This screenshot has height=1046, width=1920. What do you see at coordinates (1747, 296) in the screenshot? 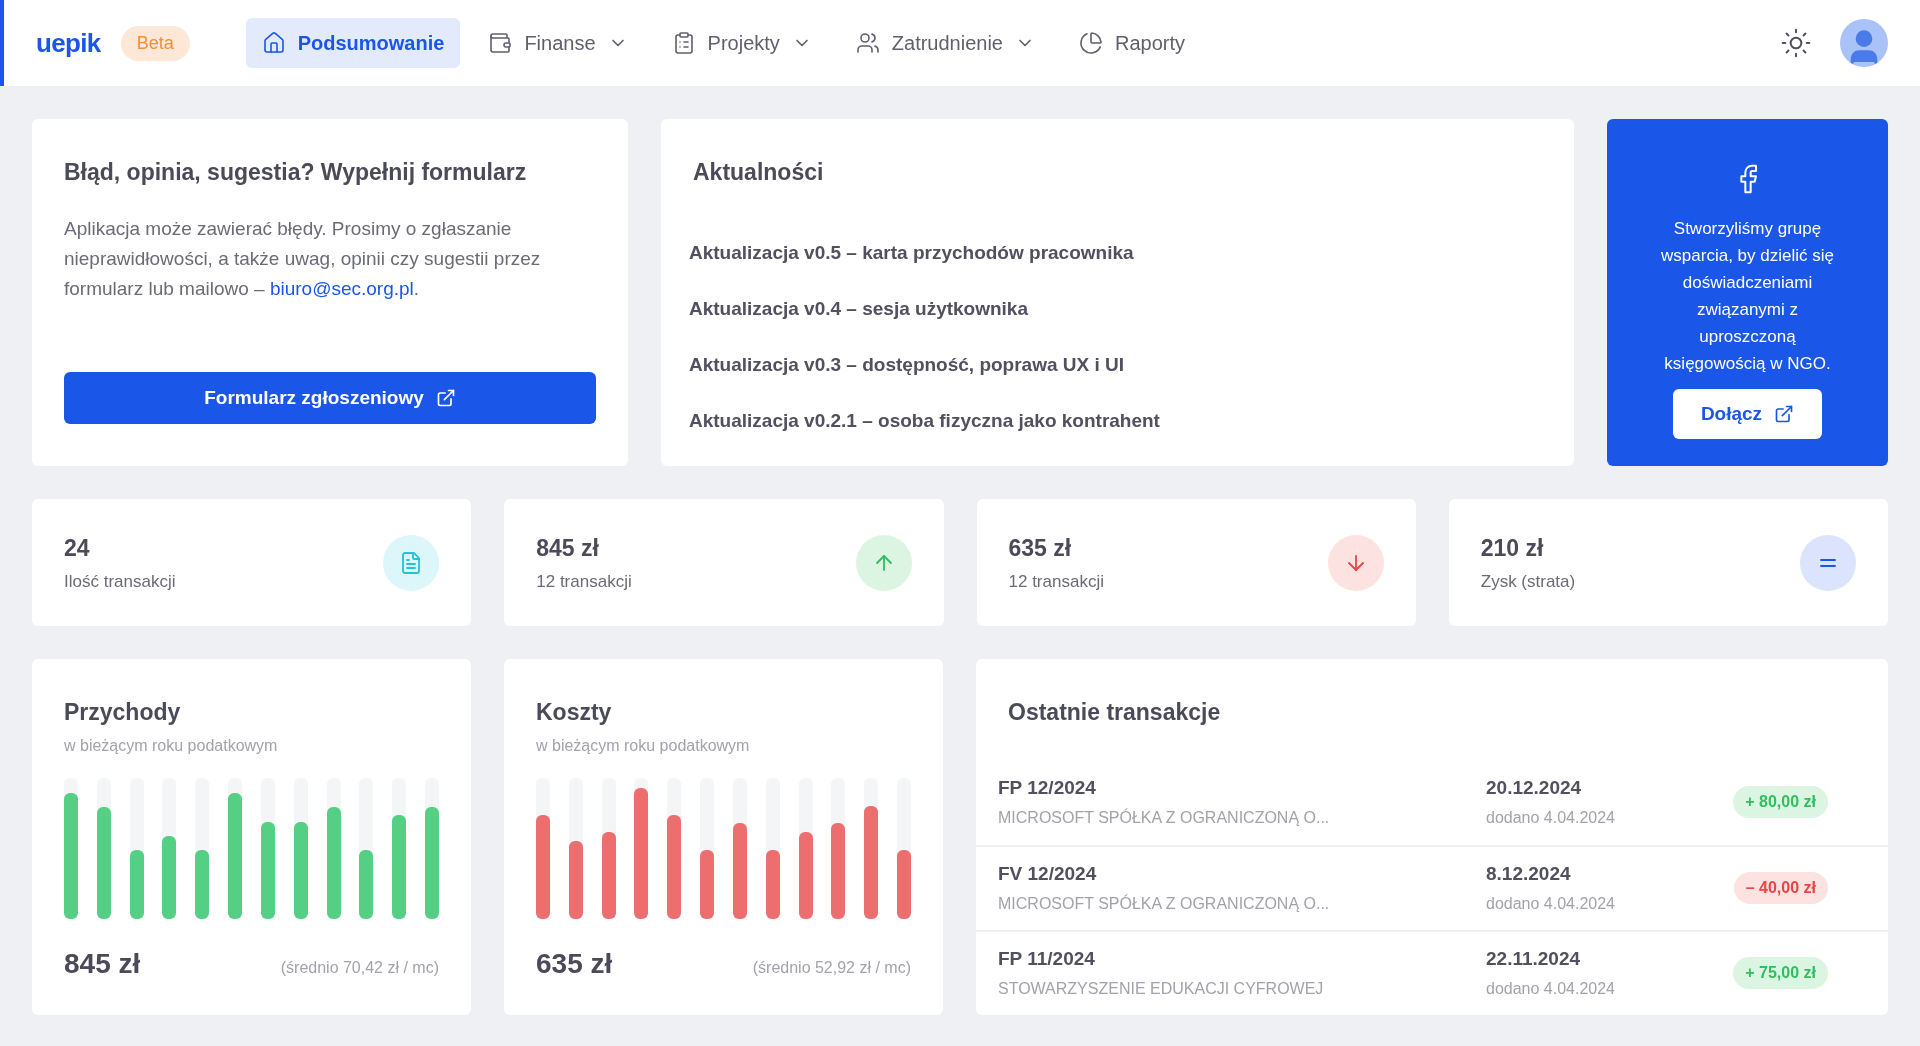
I see `support-group-text: Stworzyliśmy grupę wsparcia, by dzielić się doświadczeniami związanymi z uproszczoną księgowością w NGO.` at bounding box center [1747, 296].